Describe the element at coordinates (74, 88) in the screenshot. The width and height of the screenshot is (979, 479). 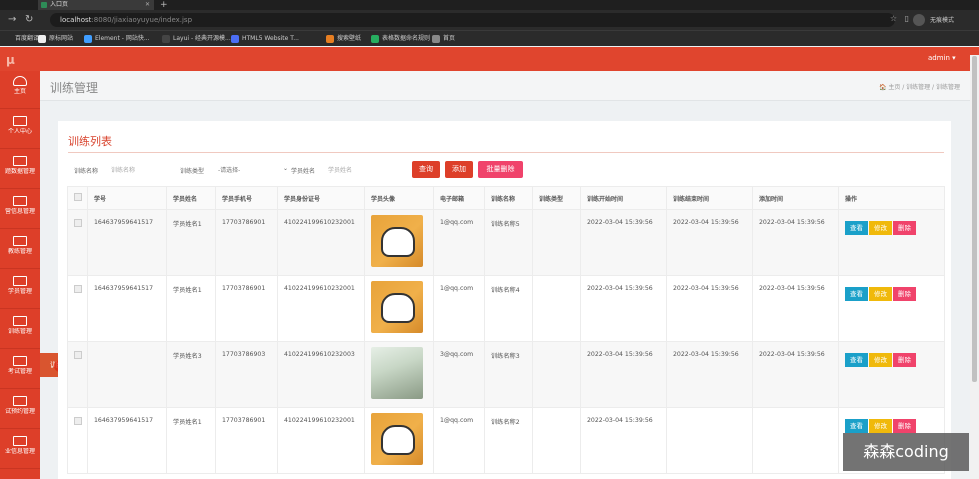
I see `page-title: 训练管理` at that location.